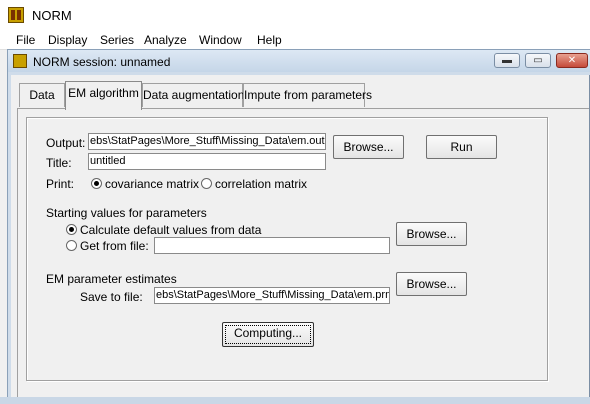 The width and height of the screenshot is (590, 404). What do you see at coordinates (152, 184) in the screenshot?
I see `covariance-option-label: covariance matrix` at bounding box center [152, 184].